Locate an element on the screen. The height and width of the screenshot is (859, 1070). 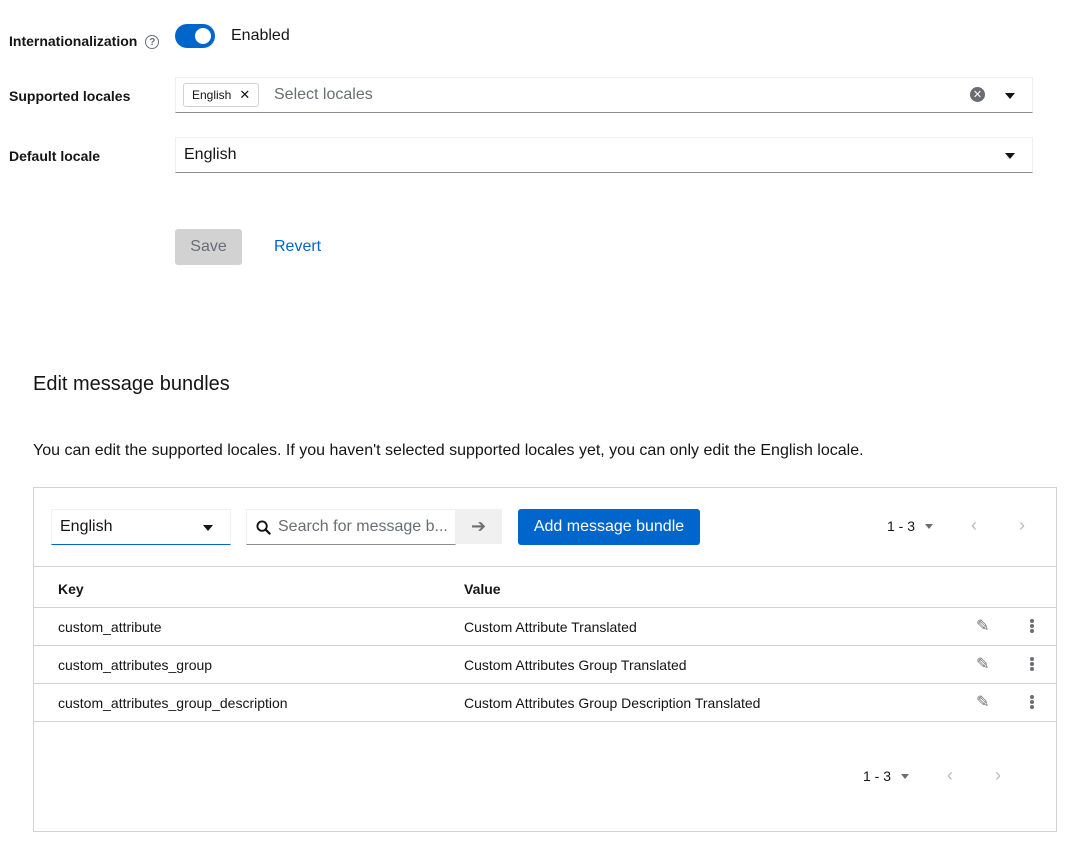
section-title: Edit message bundles is located at coordinates (131, 384).